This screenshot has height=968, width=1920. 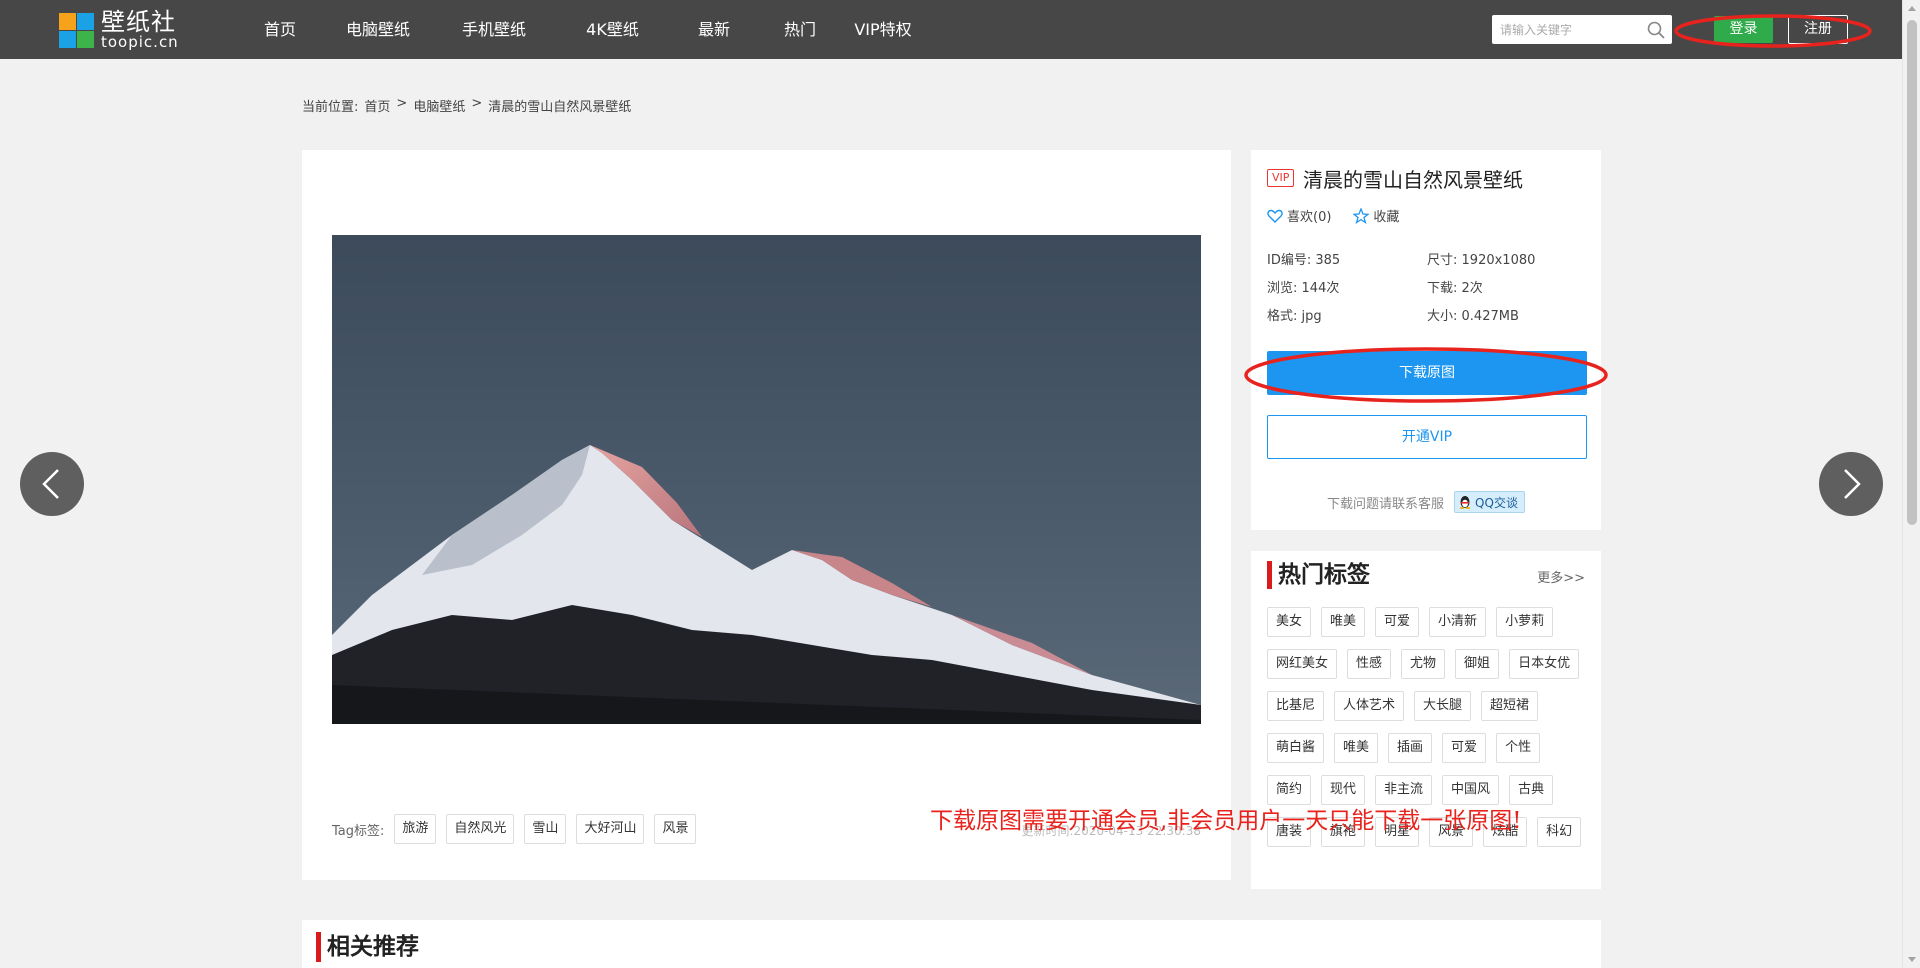 What do you see at coordinates (1423, 664) in the screenshot?
I see `hot-tag-item: 尤物` at bounding box center [1423, 664].